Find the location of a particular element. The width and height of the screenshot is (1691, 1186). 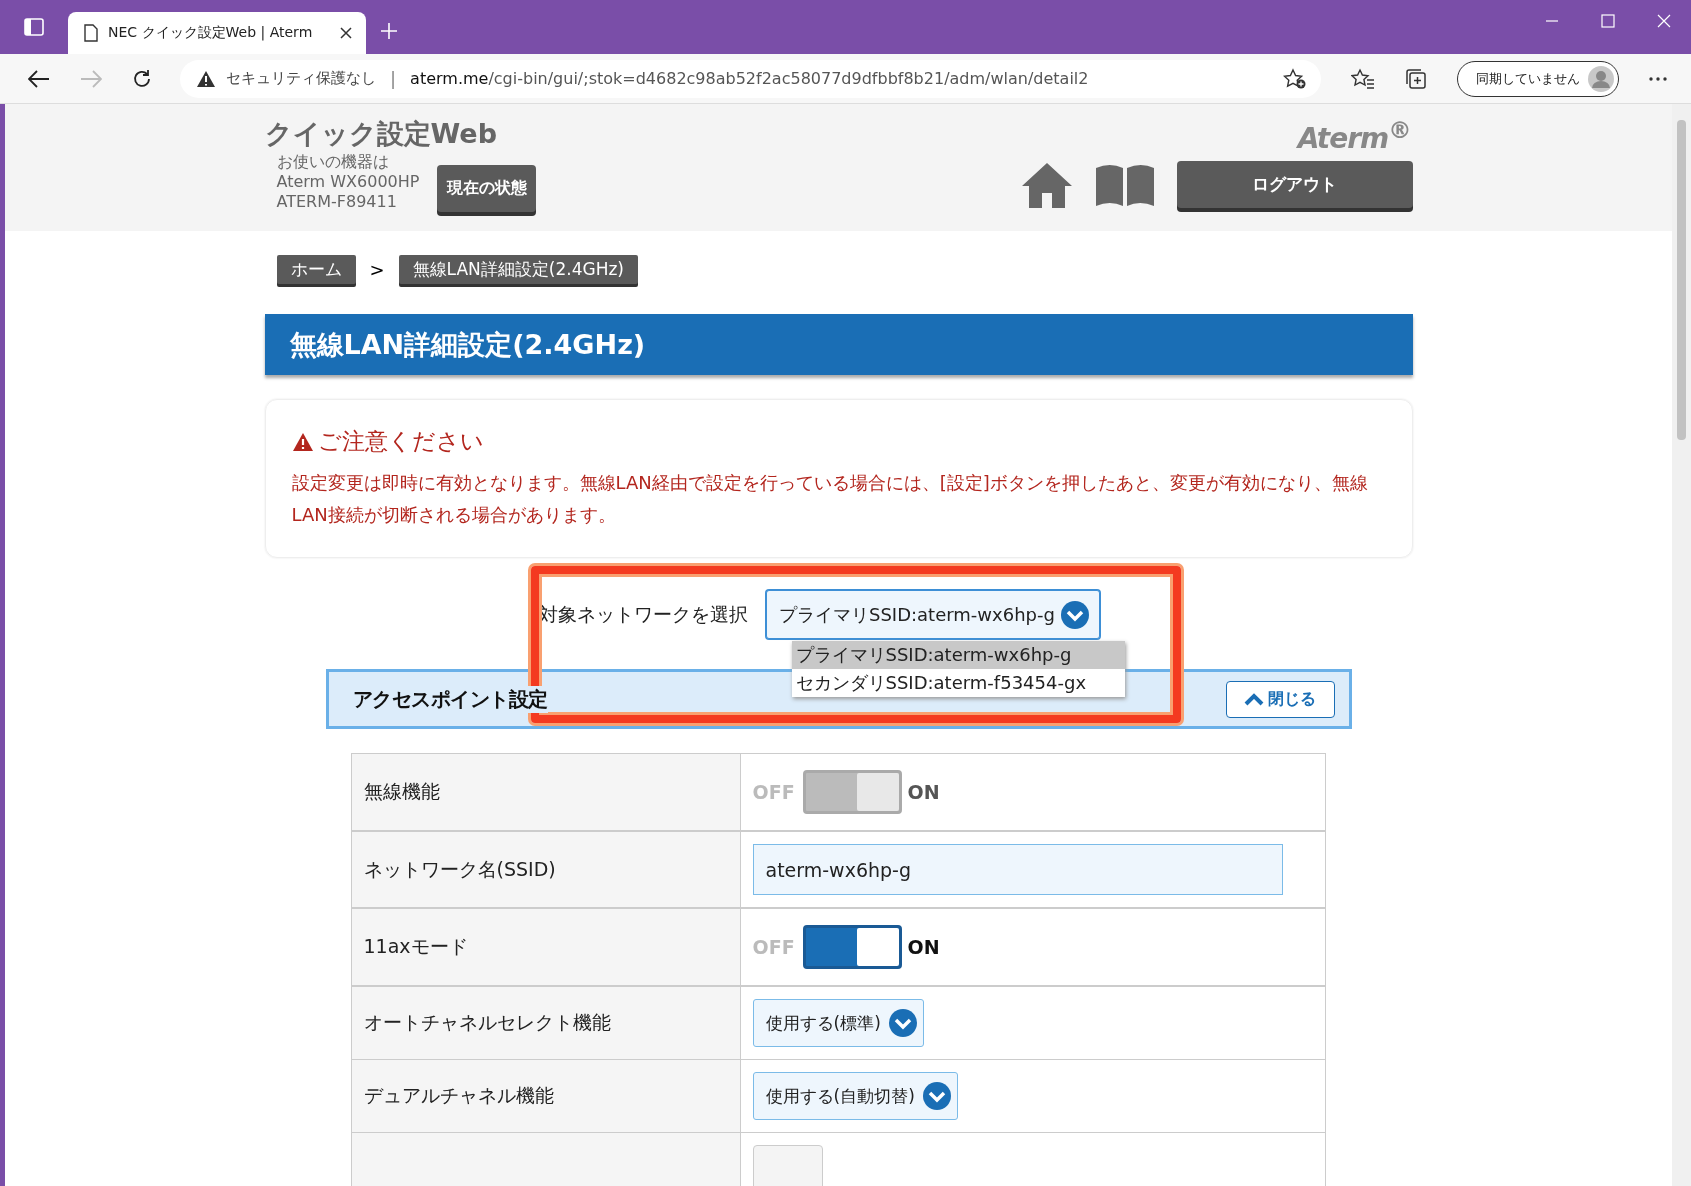

more-icon is located at coordinates (1658, 78).